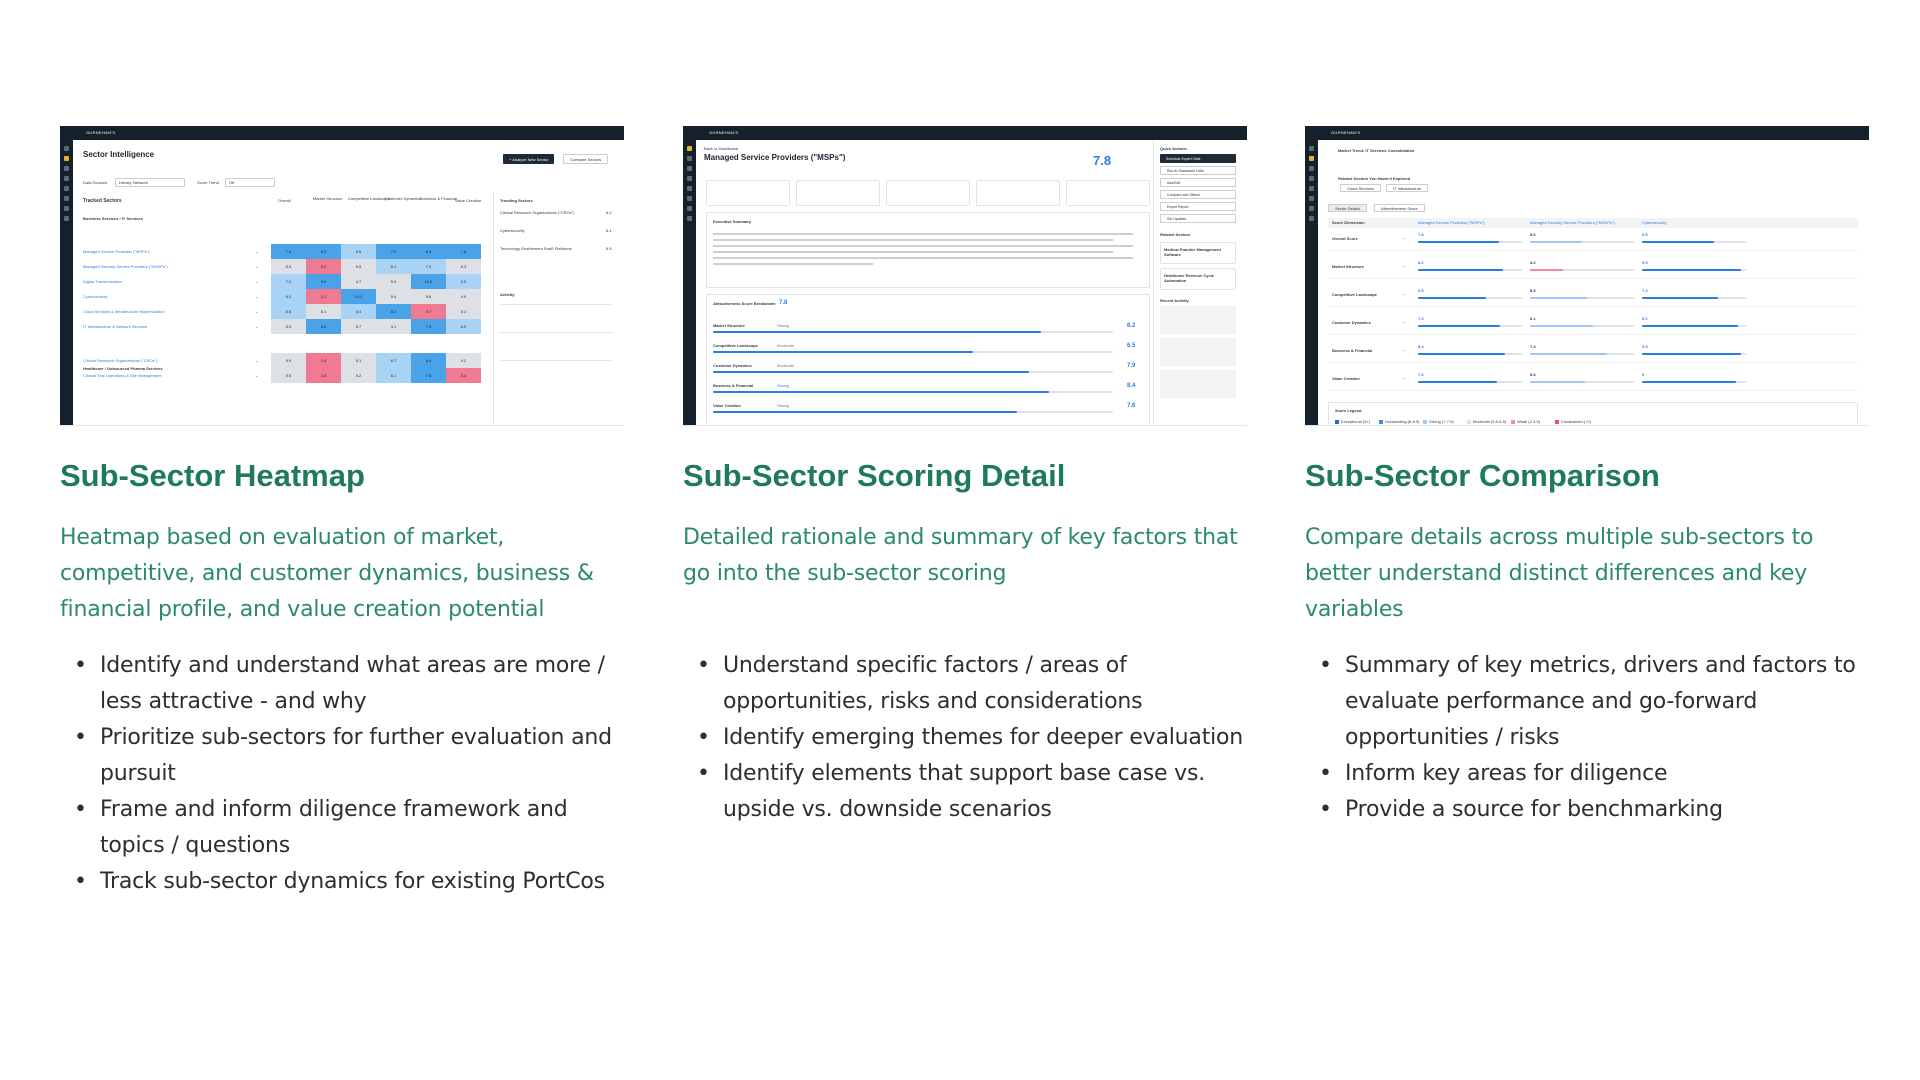 This screenshot has width=1920, height=1080. What do you see at coordinates (323, 326) in the screenshot?
I see `heatmap-cell: 8.6` at bounding box center [323, 326].